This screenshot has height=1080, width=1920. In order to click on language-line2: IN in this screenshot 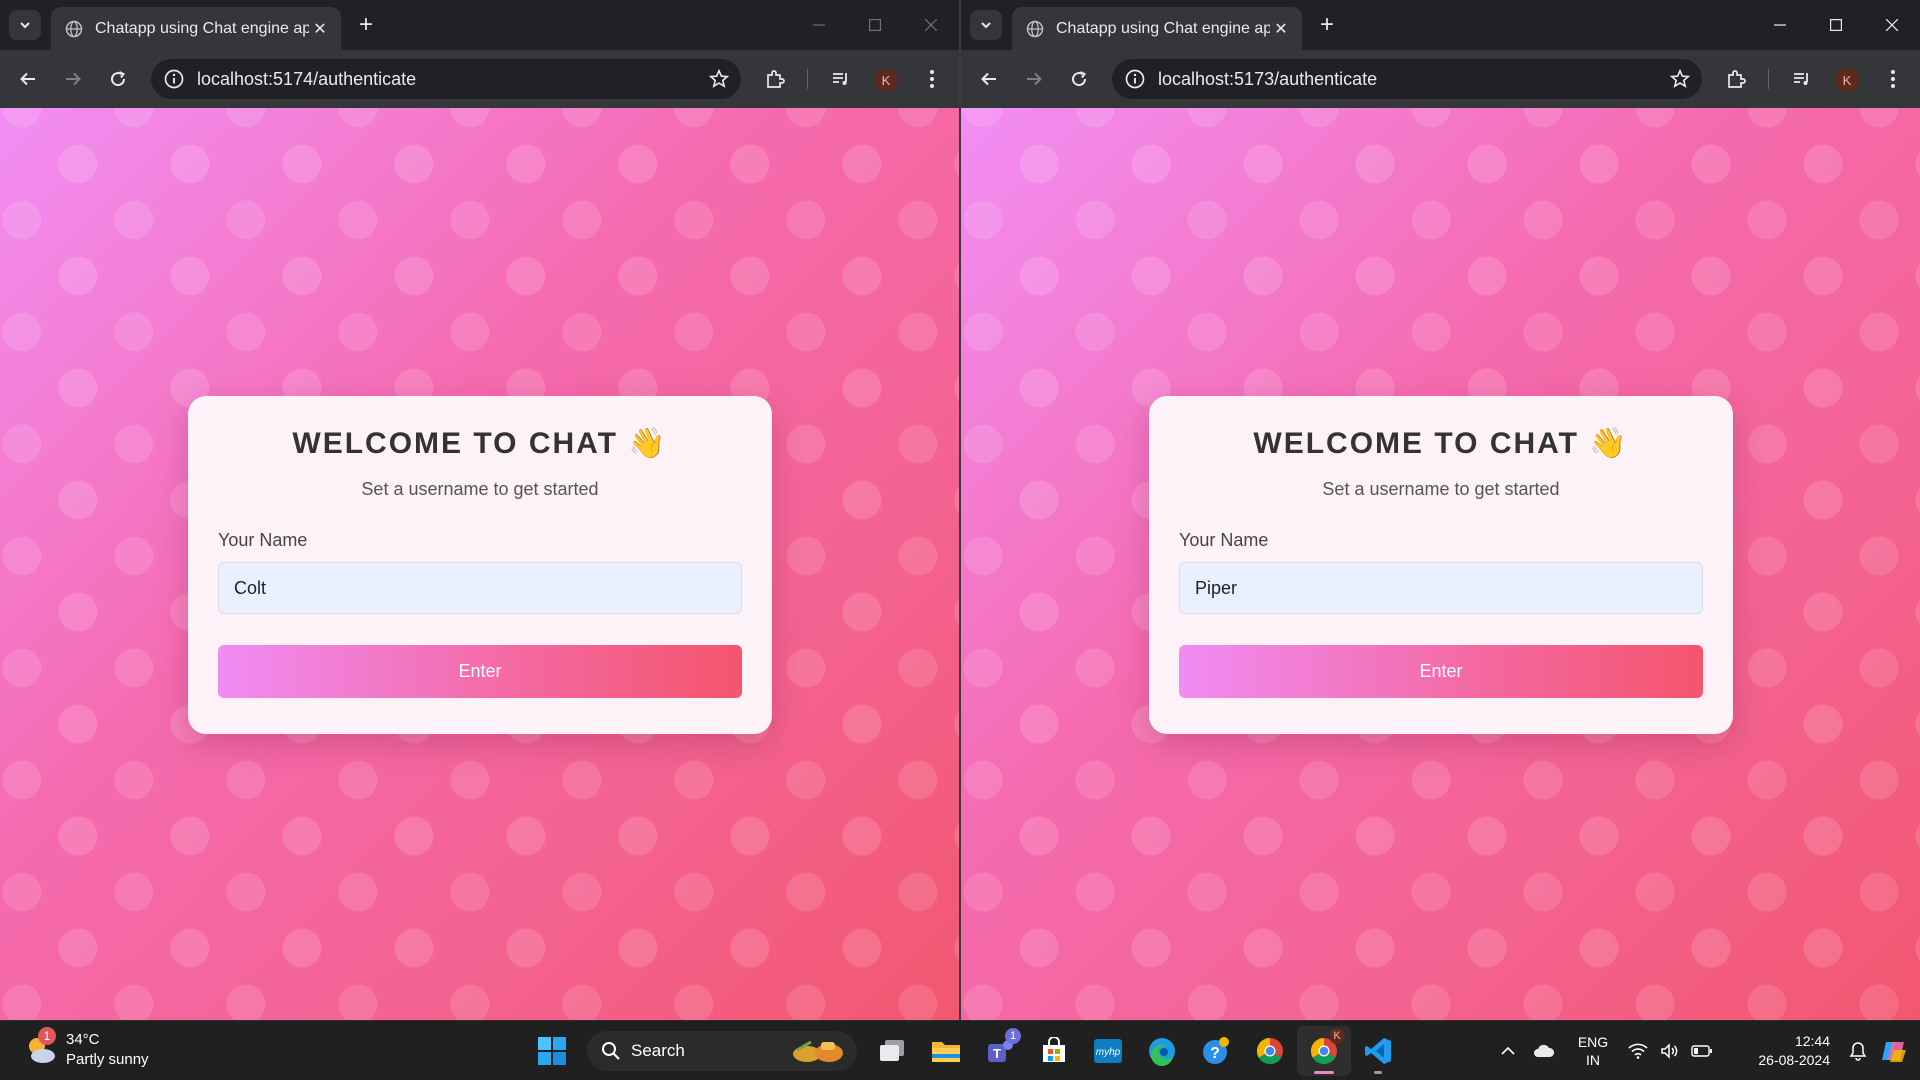, I will do `click(1593, 1060)`.